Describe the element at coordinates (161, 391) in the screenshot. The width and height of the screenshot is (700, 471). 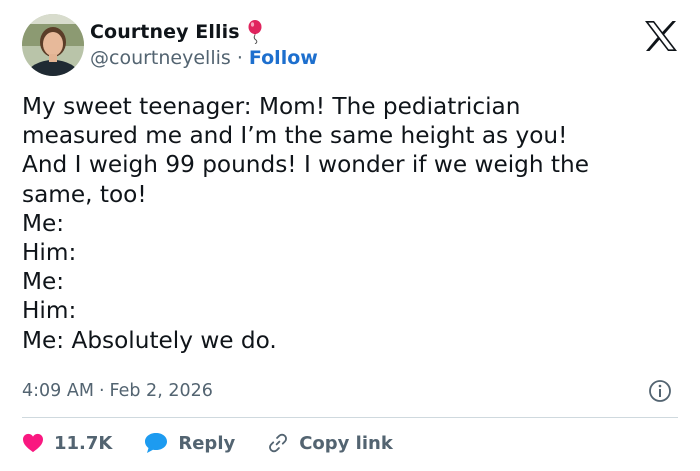
I see `tweet-date: Feb 2, 2026` at that location.